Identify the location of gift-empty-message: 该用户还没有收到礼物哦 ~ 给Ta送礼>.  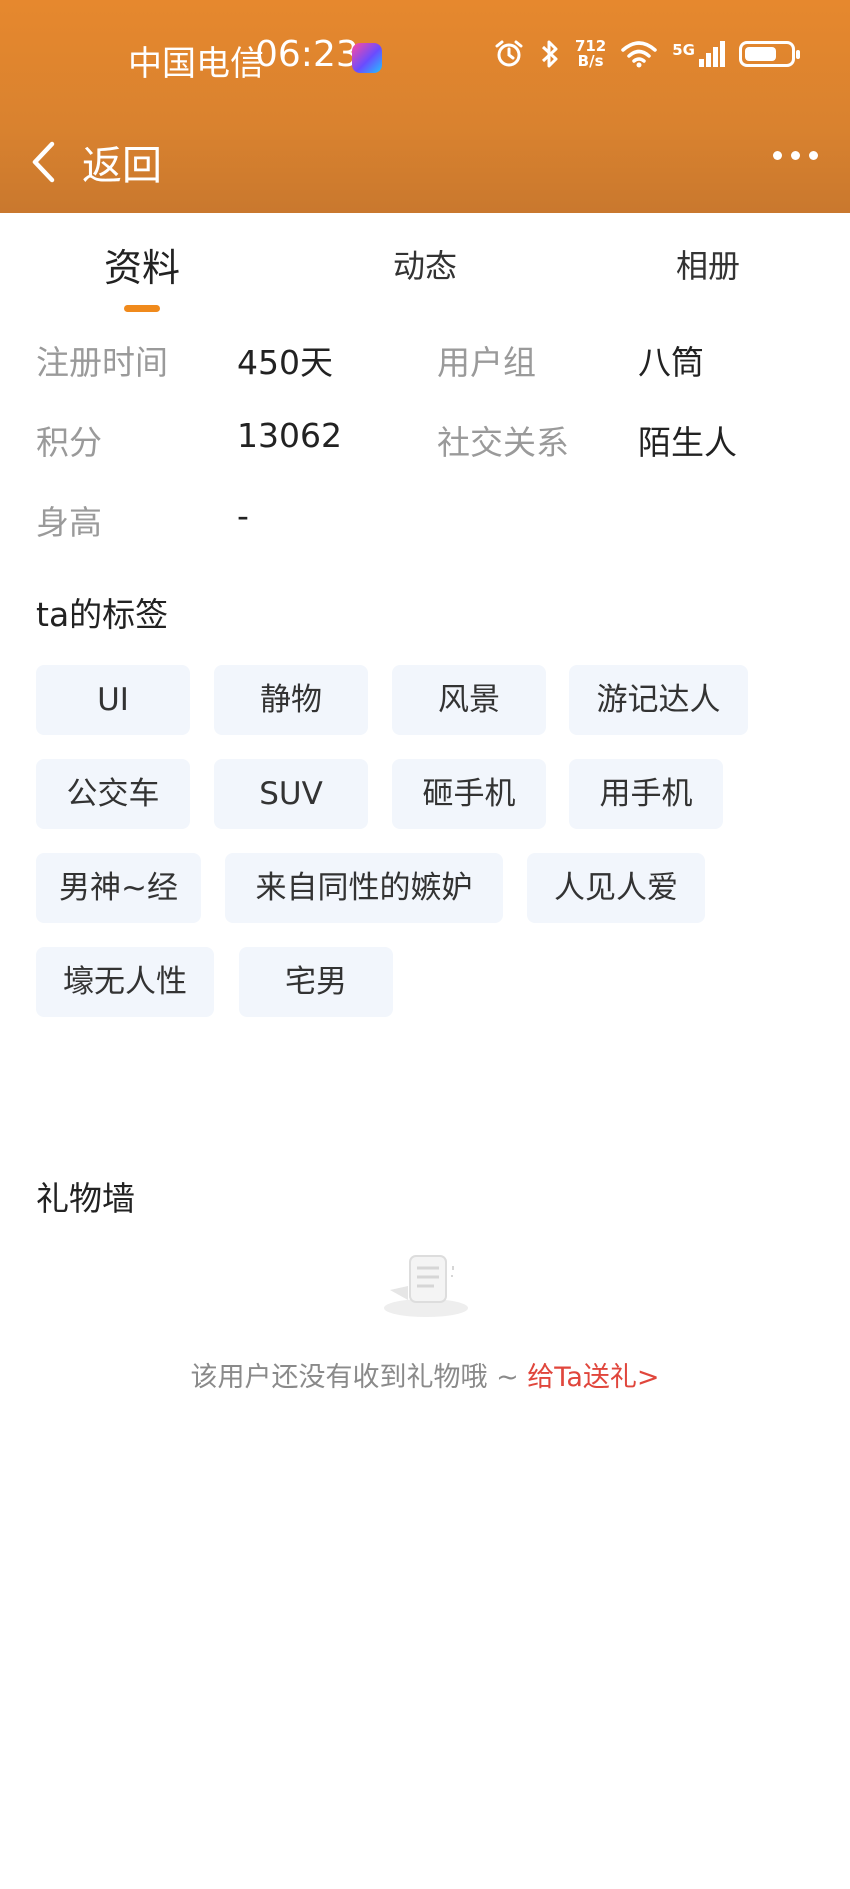
(425, 1374).